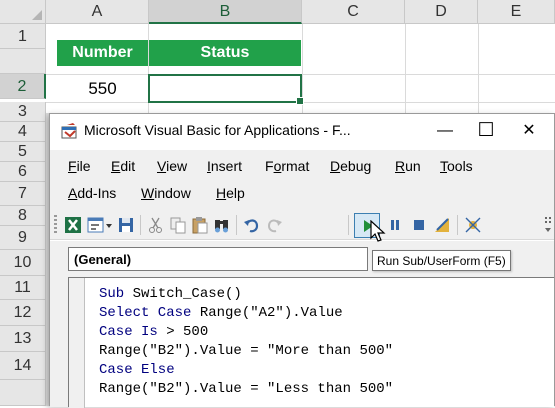 The width and height of the screenshot is (555, 408). What do you see at coordinates (72, 166) in the screenshot?
I see `menu-file-accel: F` at bounding box center [72, 166].